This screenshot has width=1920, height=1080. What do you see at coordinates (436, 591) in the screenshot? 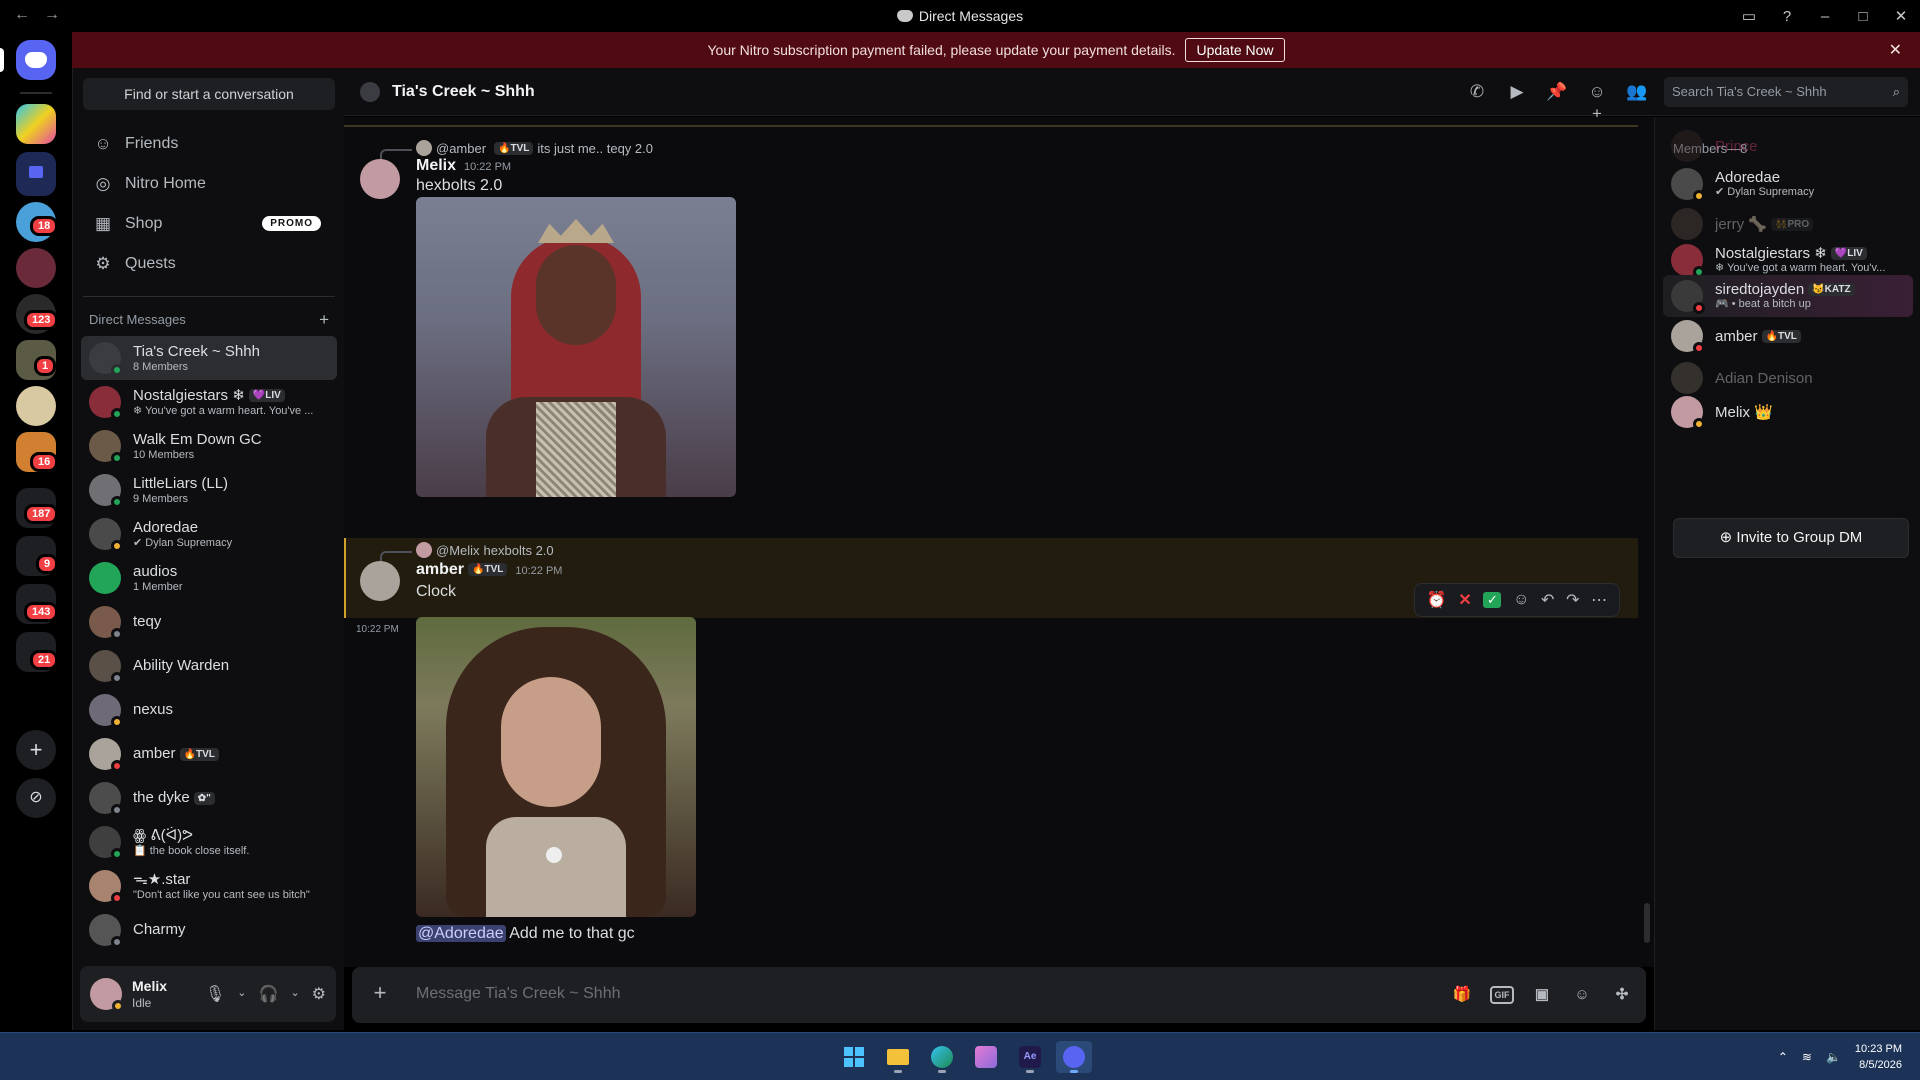
I see `message-text: Clock` at bounding box center [436, 591].